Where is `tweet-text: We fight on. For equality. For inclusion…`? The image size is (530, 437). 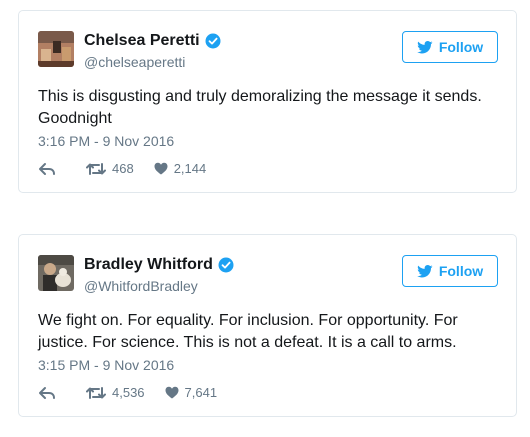
tweet-text: We fight on. For equality. For inclusion… is located at coordinates (248, 331).